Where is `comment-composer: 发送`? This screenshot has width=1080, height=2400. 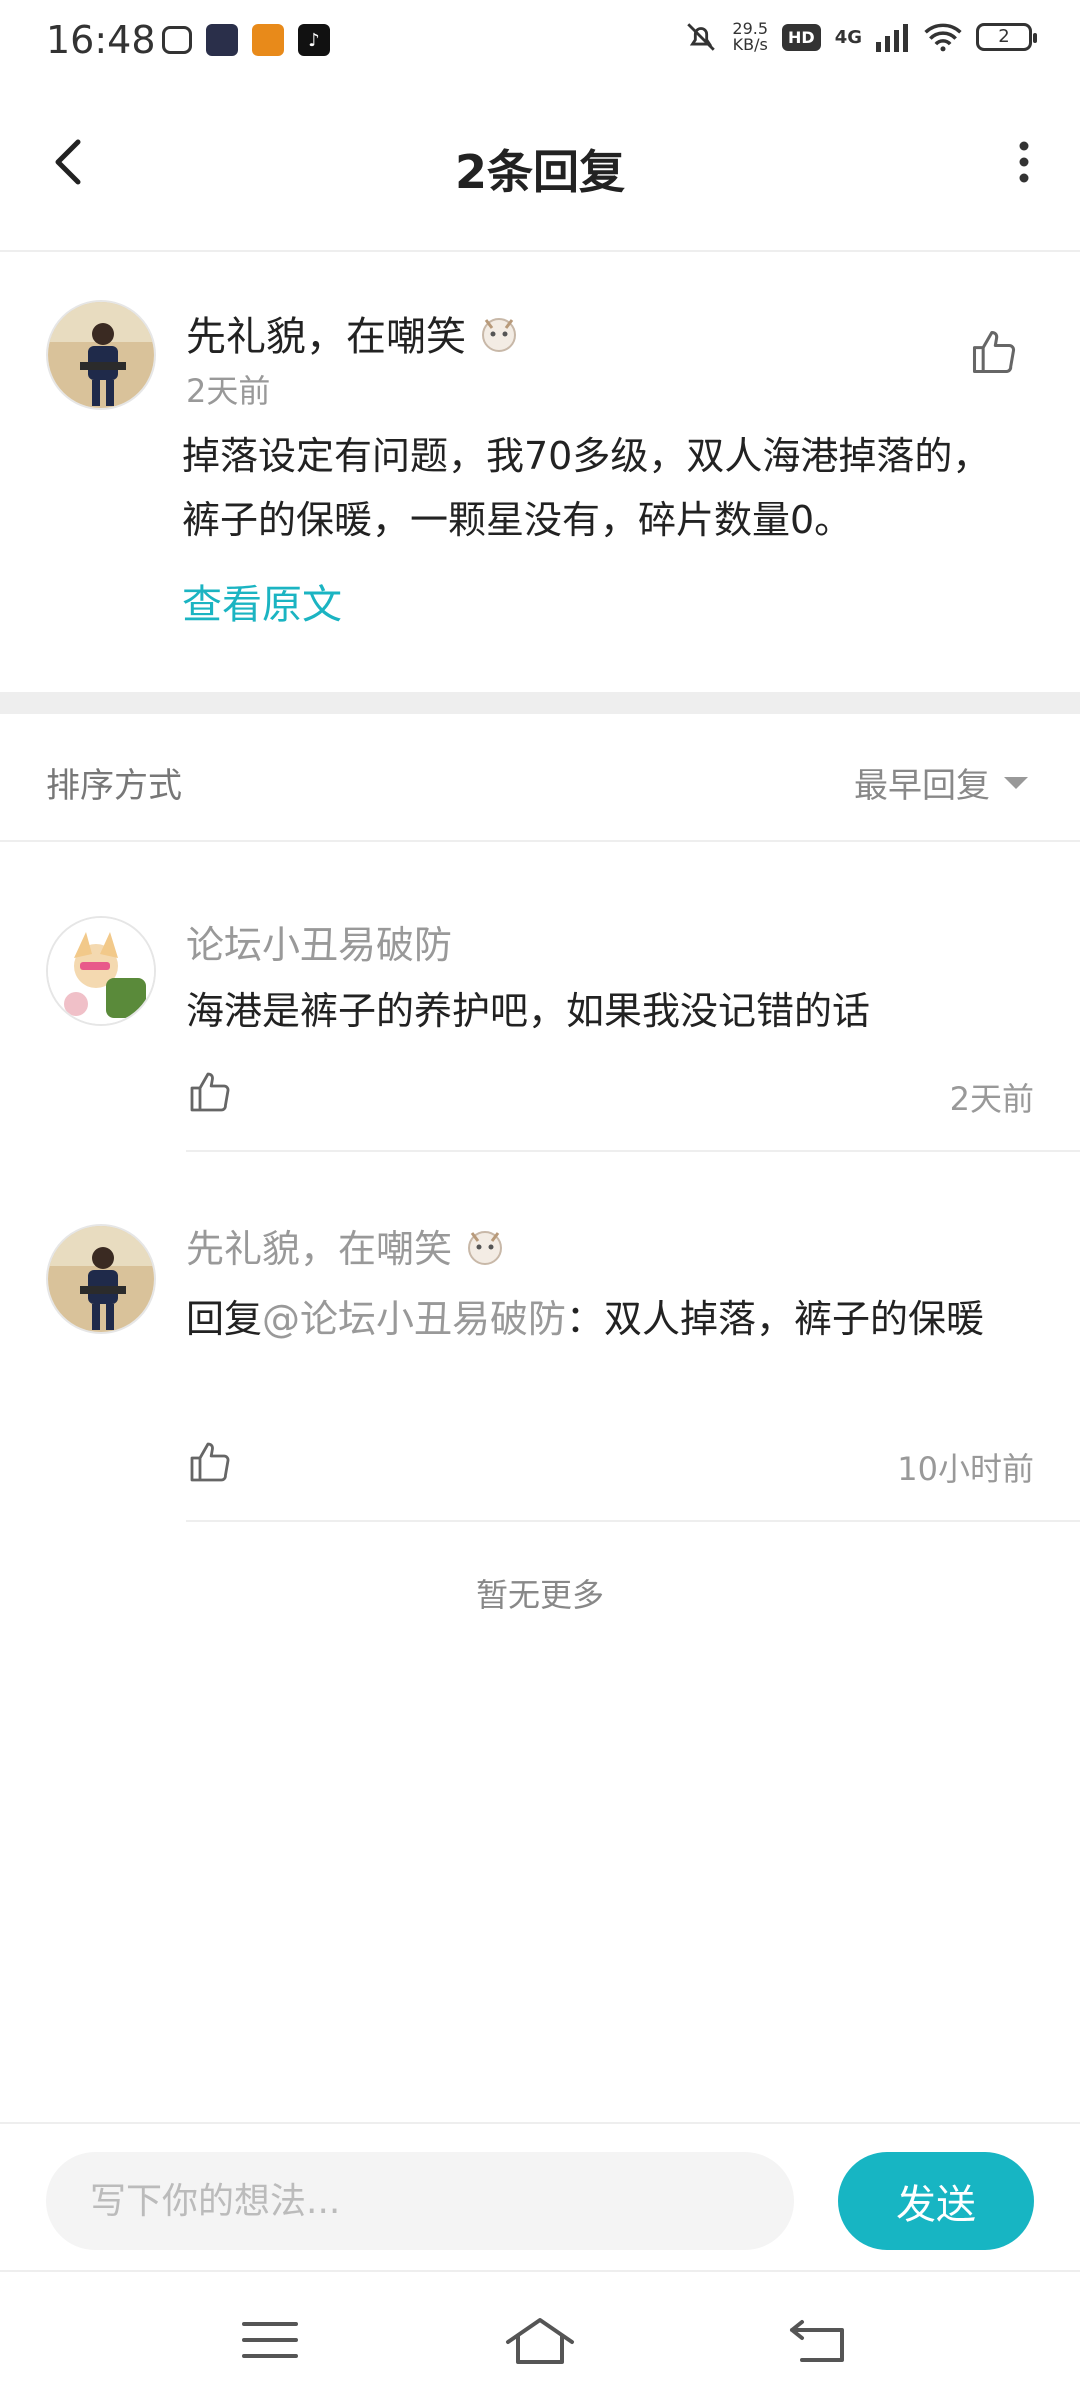 comment-composer: 发送 is located at coordinates (540, 2197).